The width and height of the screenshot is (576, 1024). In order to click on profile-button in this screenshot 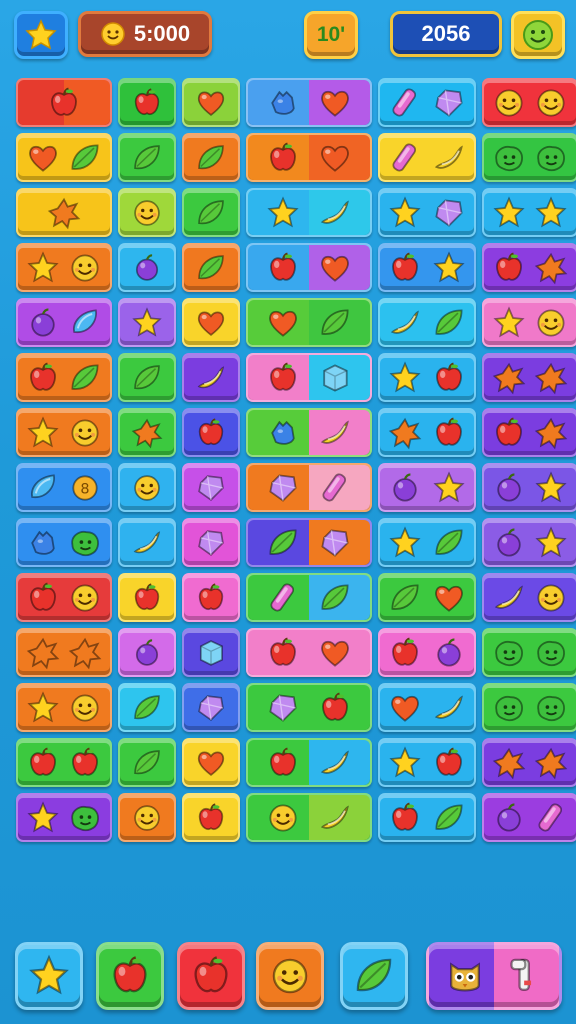, I will do `click(538, 35)`.